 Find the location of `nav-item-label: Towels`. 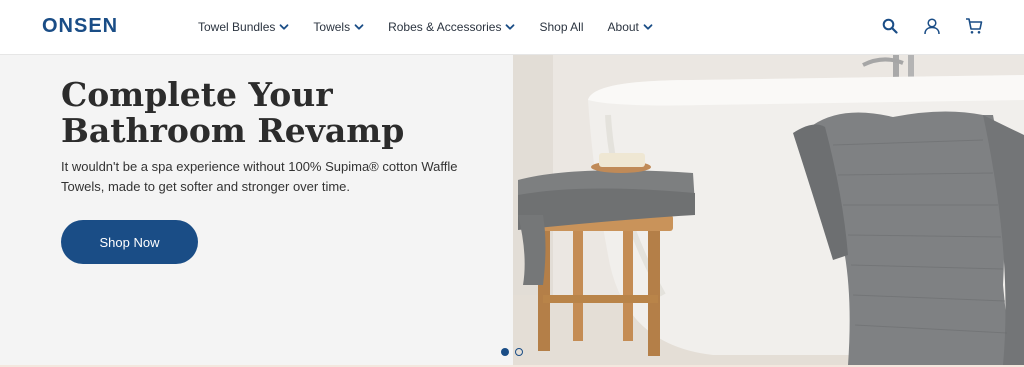

nav-item-label: Towels is located at coordinates (332, 27).